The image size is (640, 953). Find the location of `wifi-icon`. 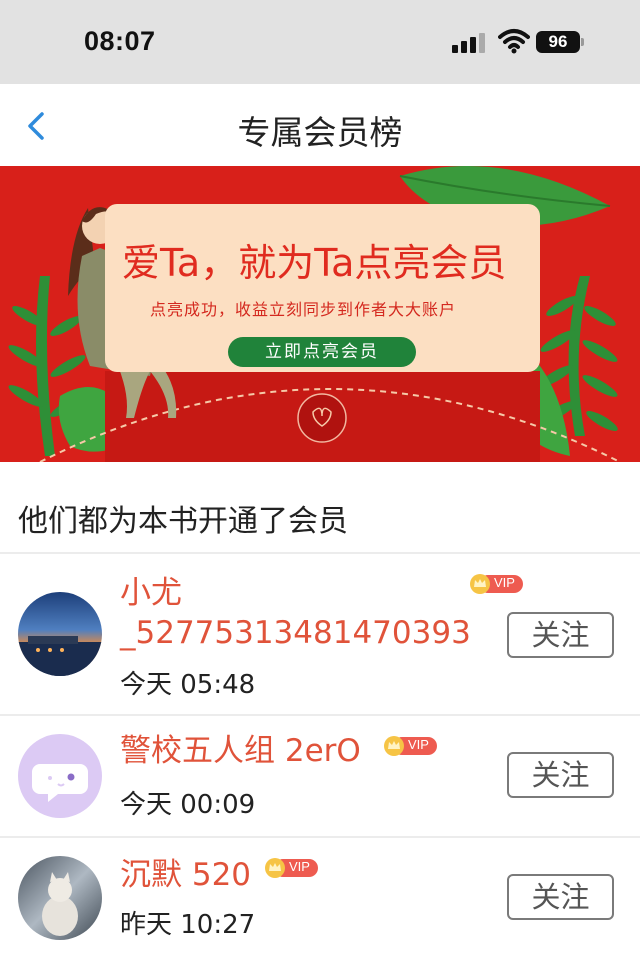

wifi-icon is located at coordinates (514, 41).